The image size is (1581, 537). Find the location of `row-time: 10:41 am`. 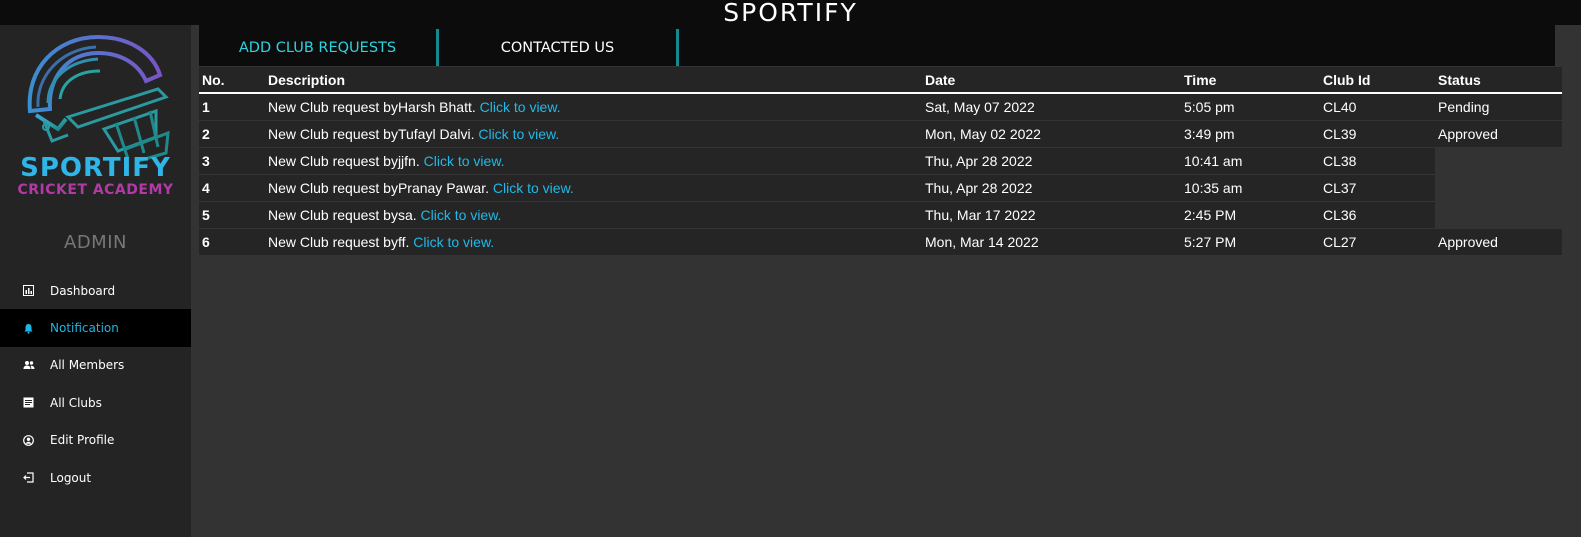

row-time: 10:41 am is located at coordinates (1250, 161).